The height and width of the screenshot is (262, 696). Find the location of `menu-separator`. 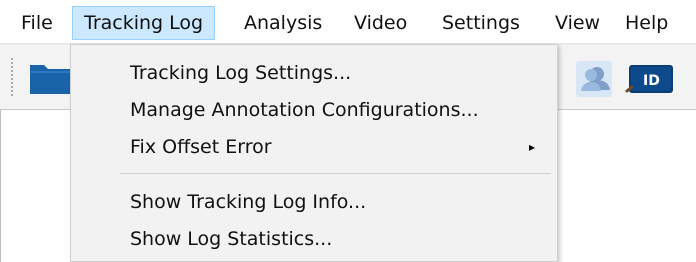

menu-separator is located at coordinates (335, 173).